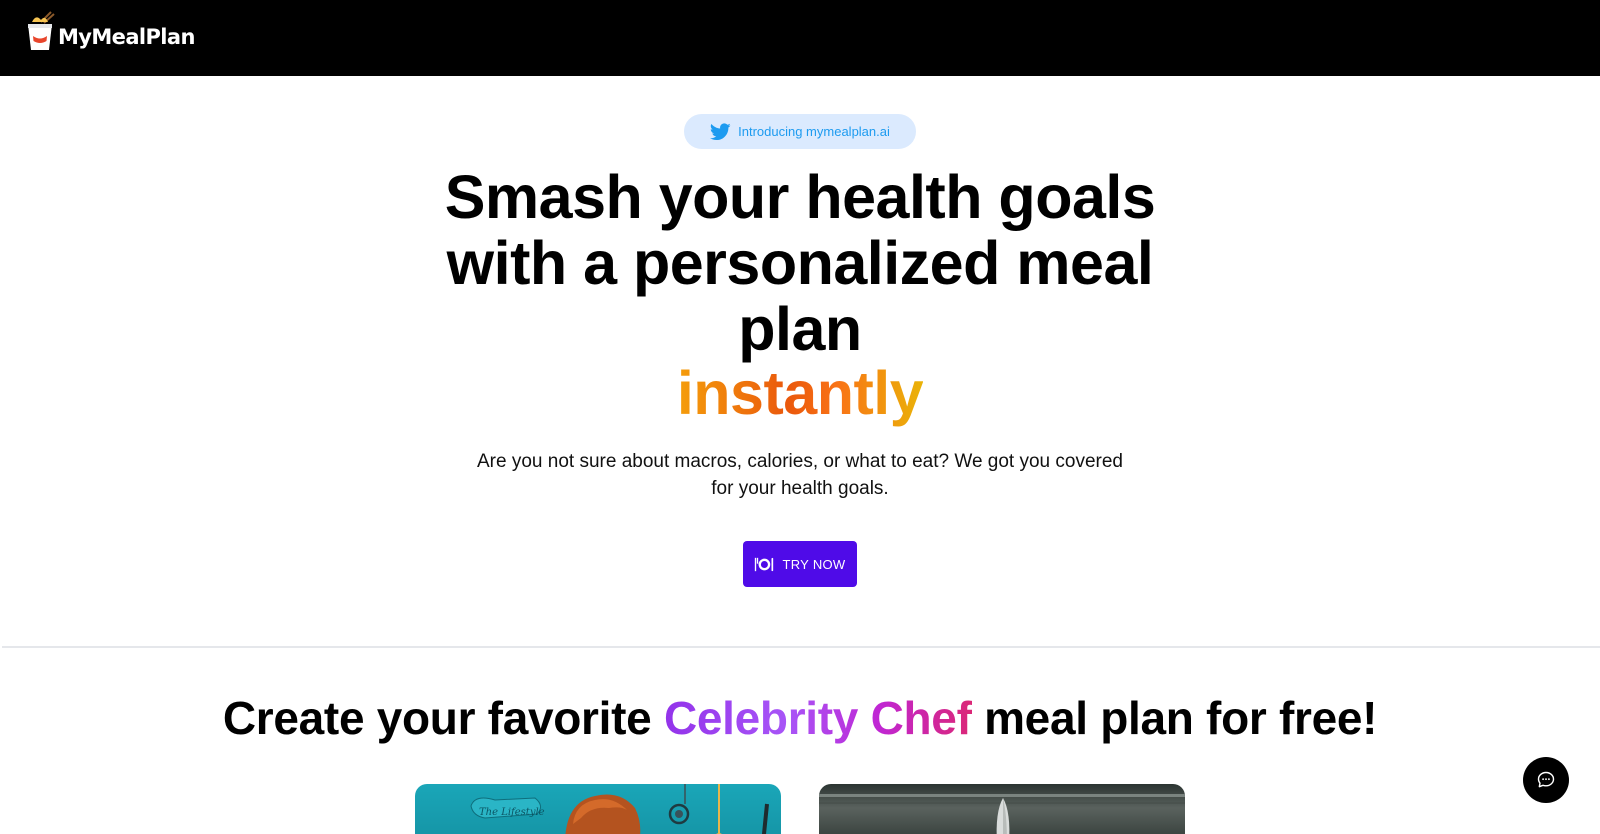  I want to click on brand-name: MyMealPlan, so click(126, 37).